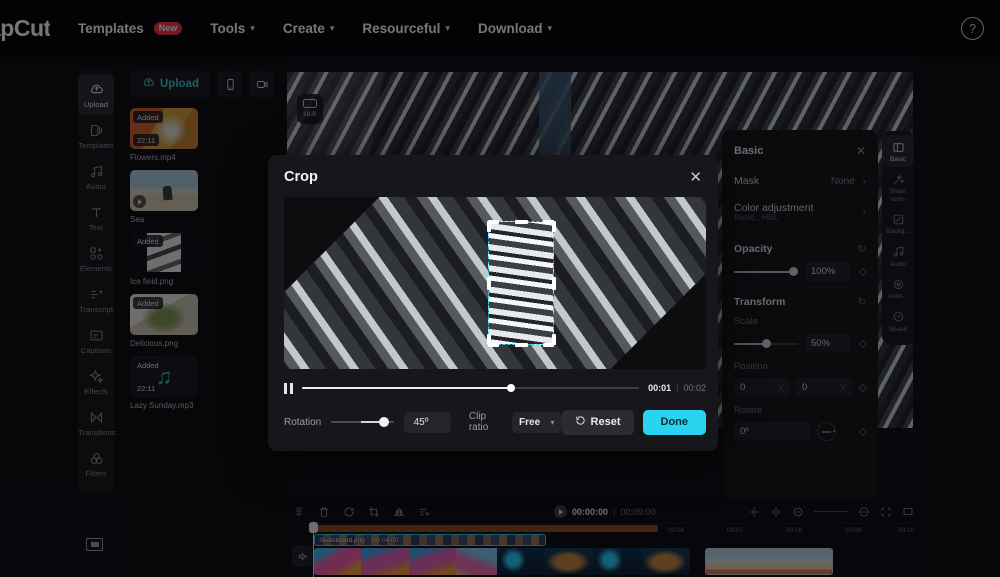 The width and height of the screenshot is (1000, 577). I want to click on rotation-label: Rotation, so click(303, 422).